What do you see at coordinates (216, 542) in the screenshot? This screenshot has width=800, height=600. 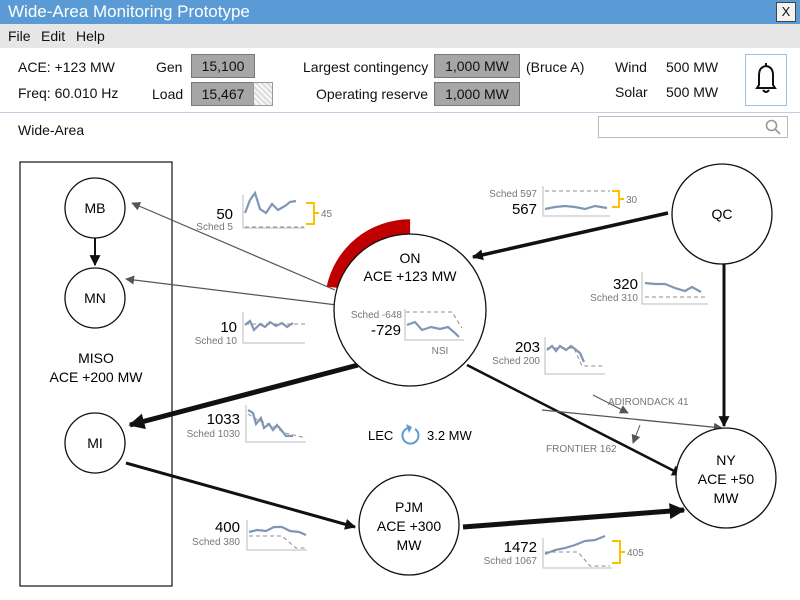 I see `flow-pjm-in-sched: Sched 380` at bounding box center [216, 542].